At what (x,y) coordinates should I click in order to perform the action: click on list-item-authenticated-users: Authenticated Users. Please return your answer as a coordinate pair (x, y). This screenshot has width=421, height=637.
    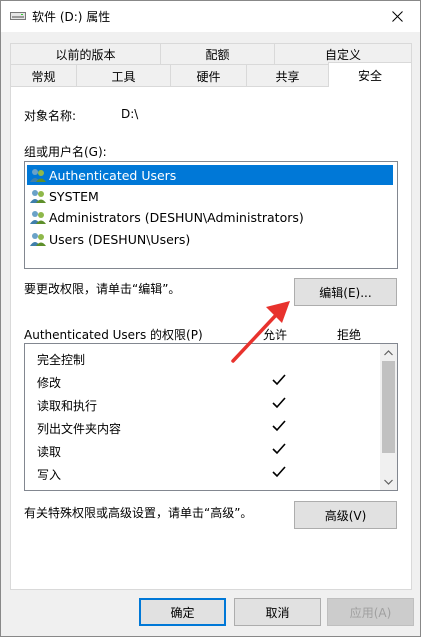
    Looking at the image, I should click on (210, 175).